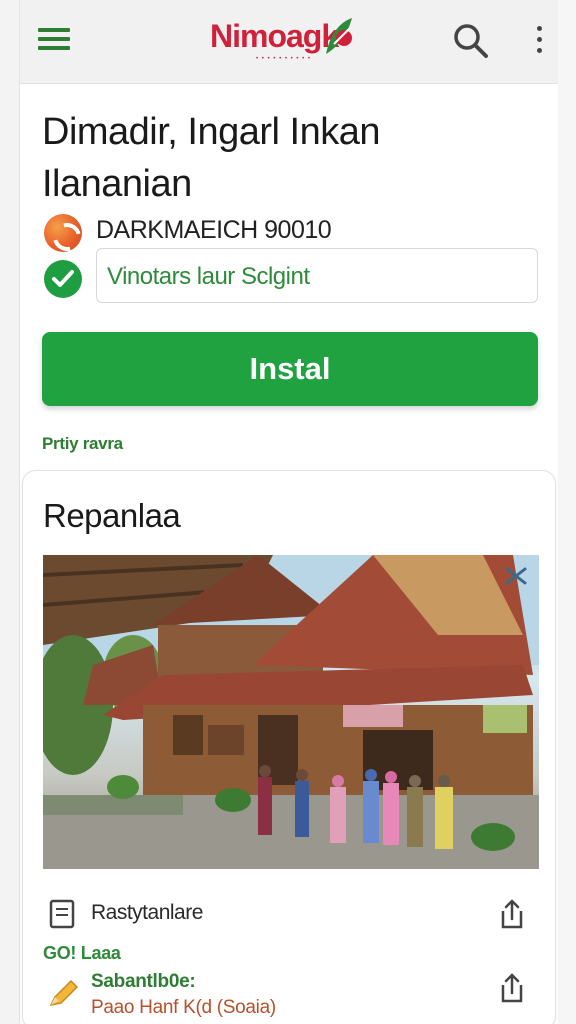 This screenshot has height=1024, width=576. I want to click on row1-label: Rastytanlare, so click(147, 912).